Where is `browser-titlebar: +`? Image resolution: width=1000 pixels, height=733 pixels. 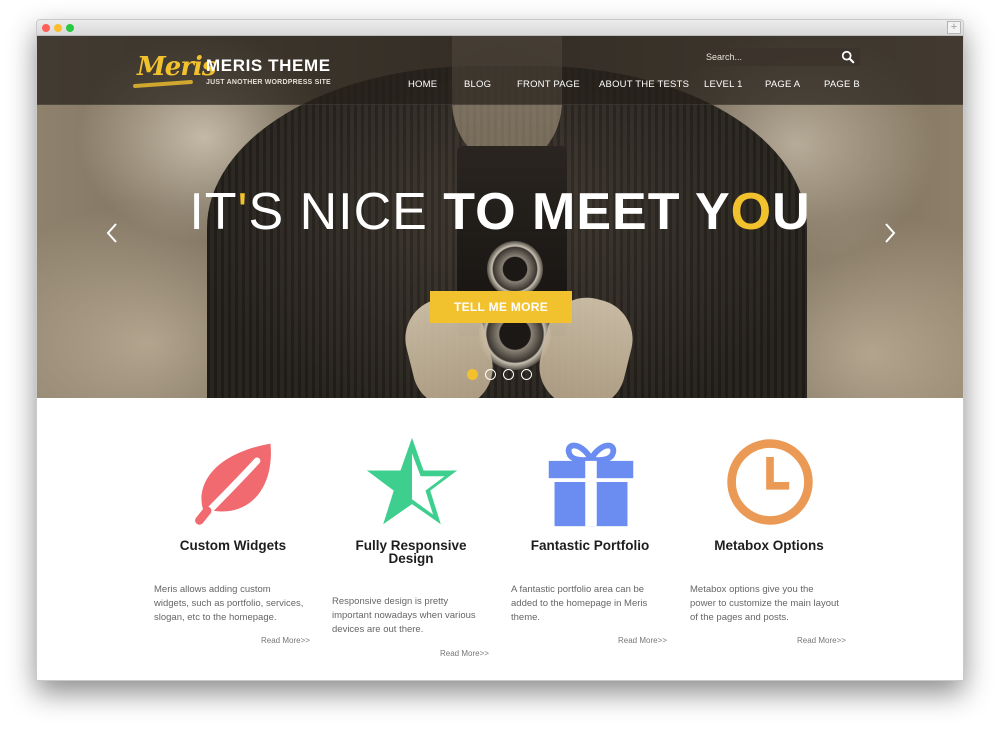
browser-titlebar: + is located at coordinates (500, 28).